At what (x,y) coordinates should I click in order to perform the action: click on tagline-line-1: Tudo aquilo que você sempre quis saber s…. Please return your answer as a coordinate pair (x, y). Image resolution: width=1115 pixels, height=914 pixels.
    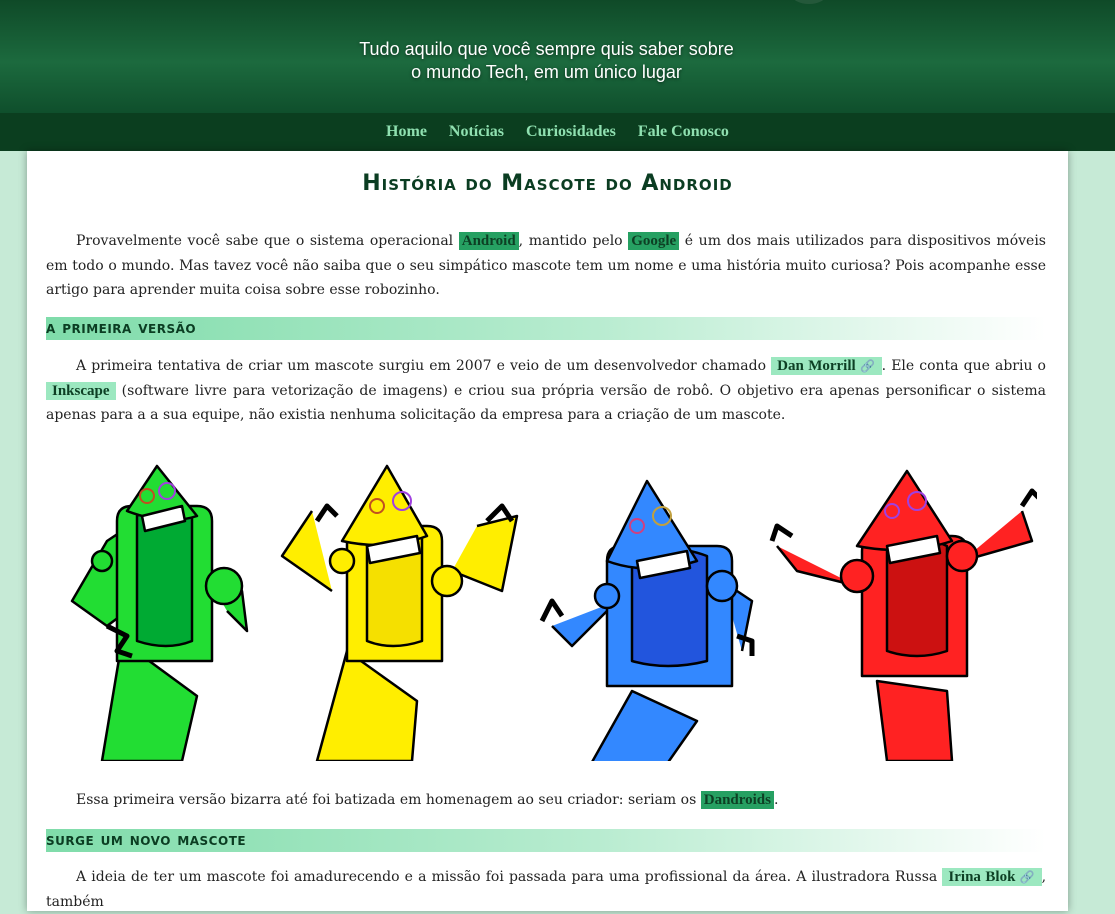
    Looking at the image, I should click on (546, 49).